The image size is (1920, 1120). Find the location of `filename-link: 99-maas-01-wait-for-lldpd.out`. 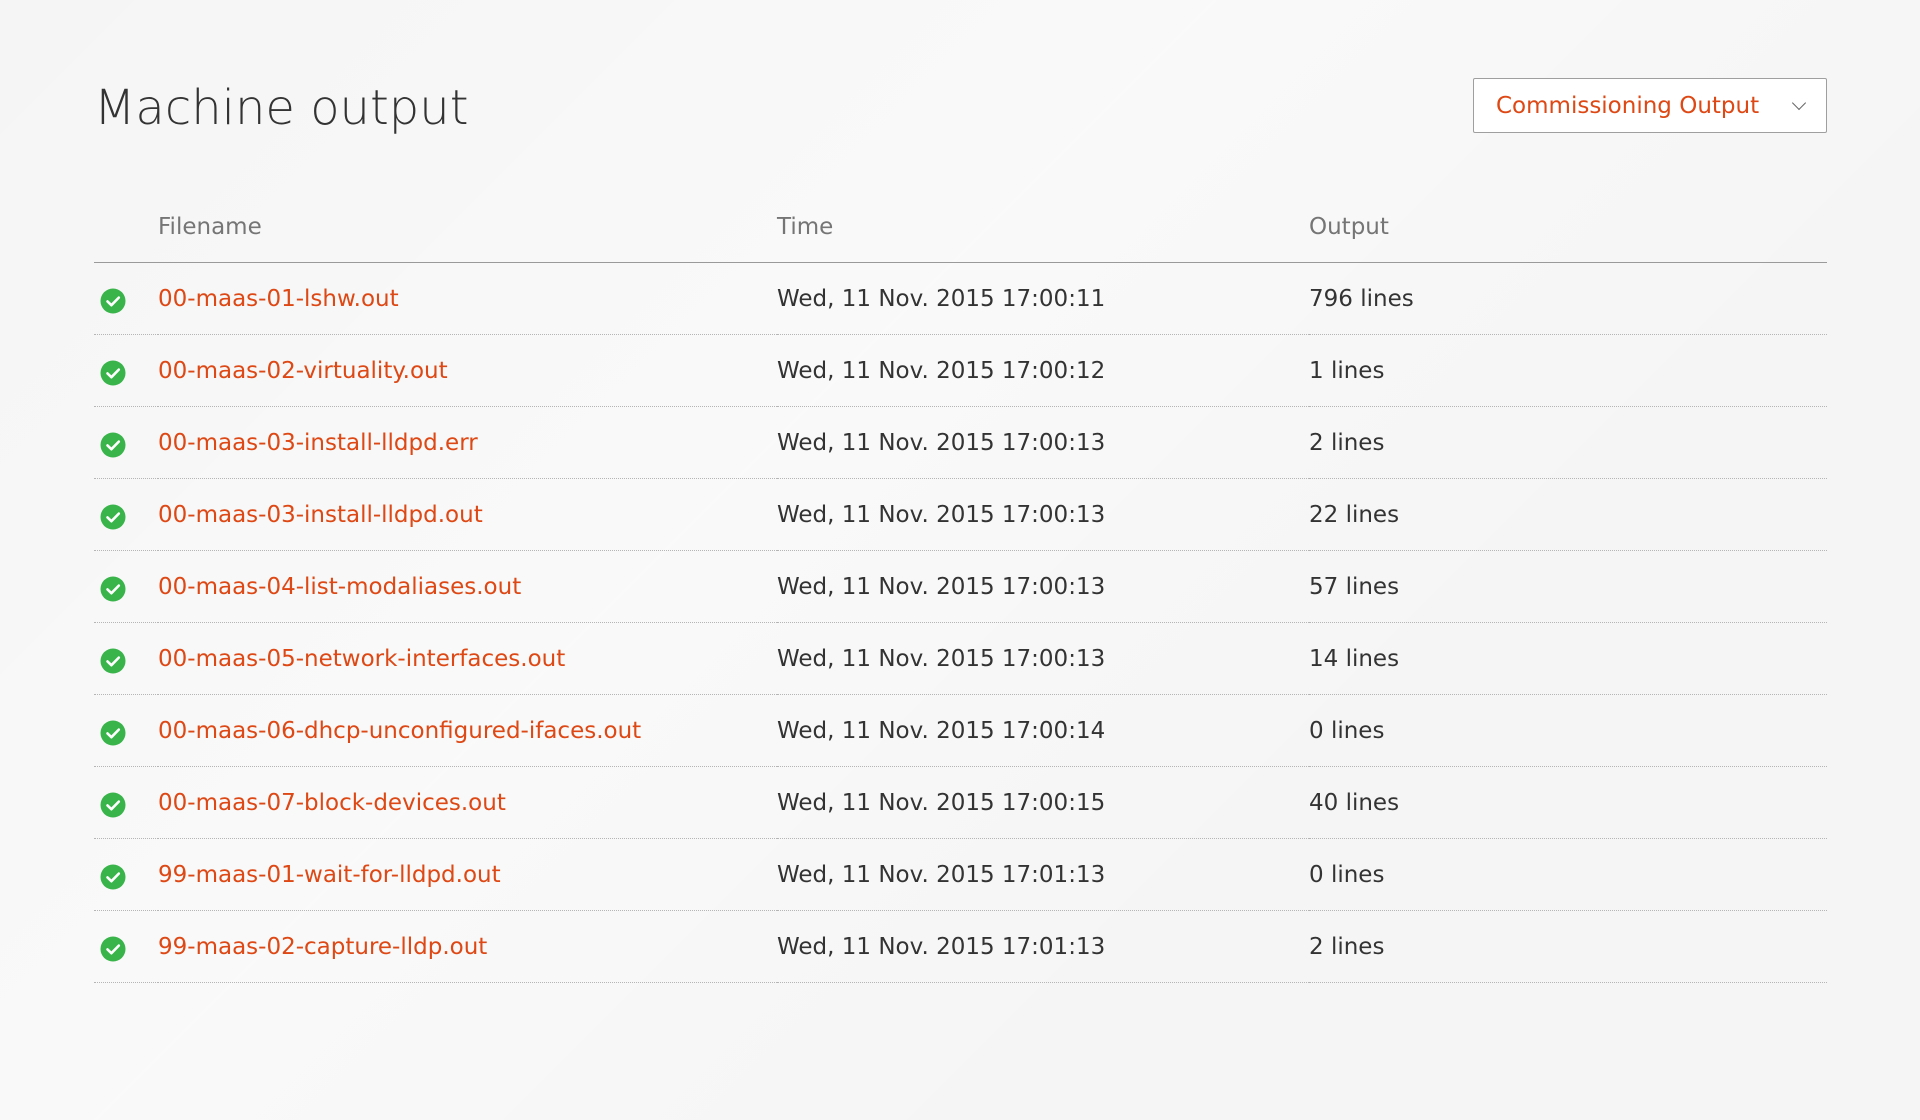

filename-link: 99-maas-01-wait-for-lldpd.out is located at coordinates (329, 875).